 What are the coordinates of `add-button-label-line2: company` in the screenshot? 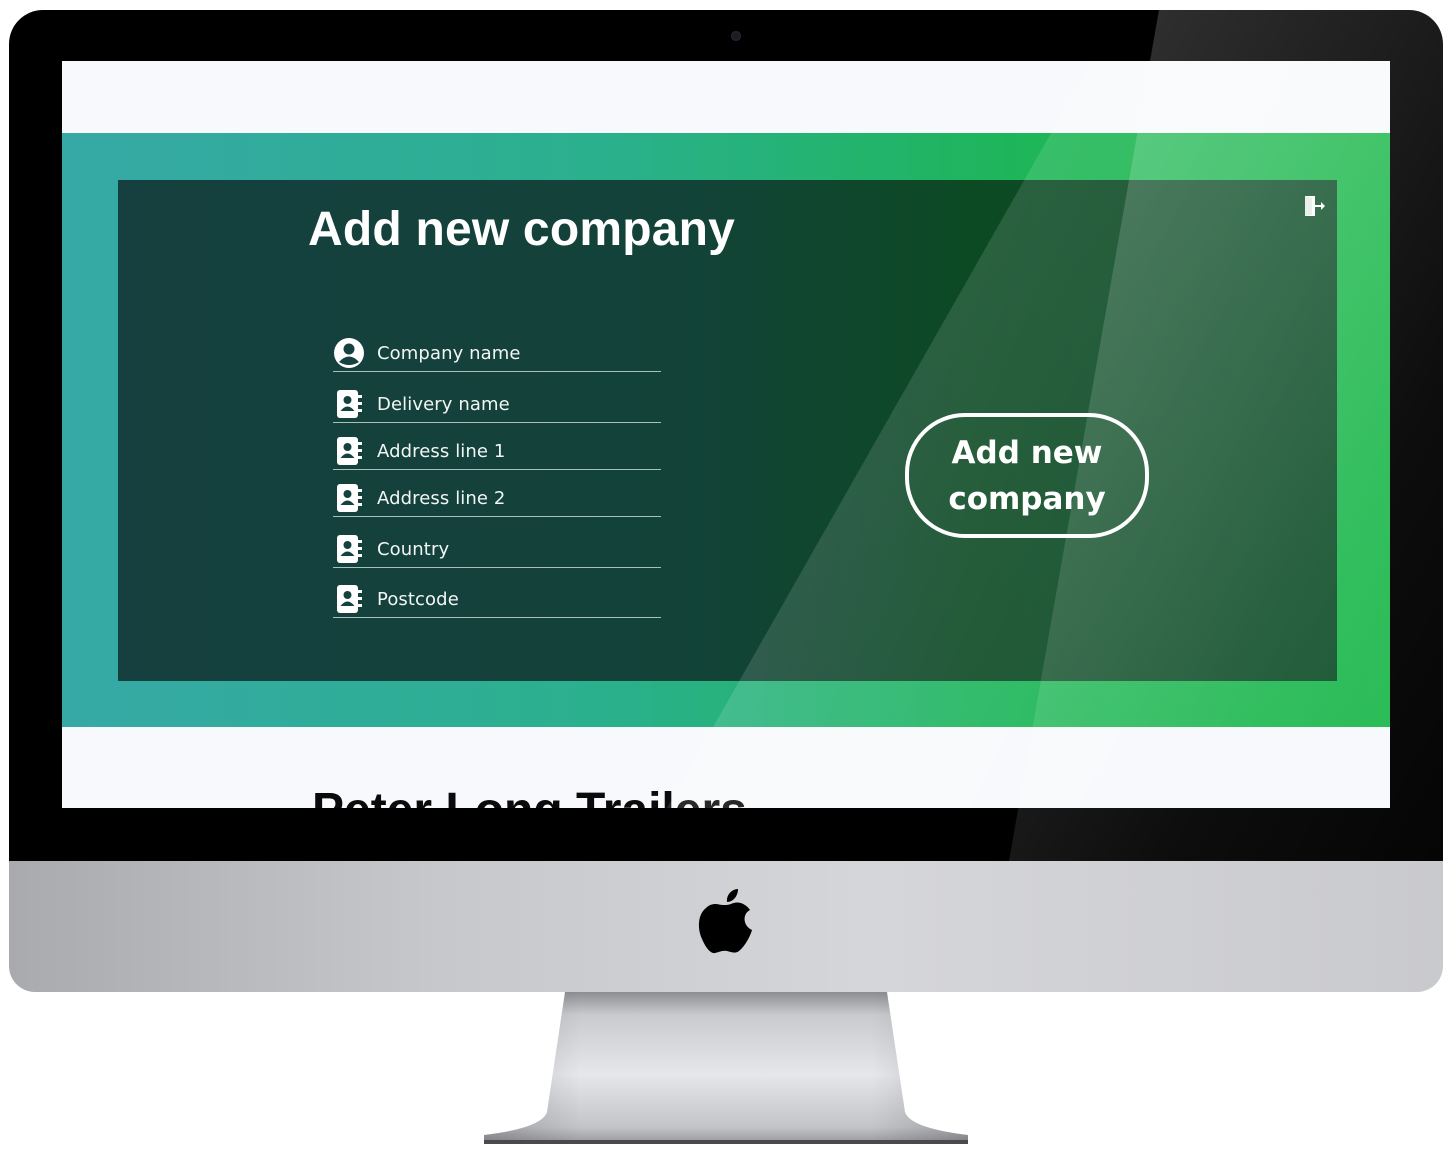 It's located at (1027, 498).